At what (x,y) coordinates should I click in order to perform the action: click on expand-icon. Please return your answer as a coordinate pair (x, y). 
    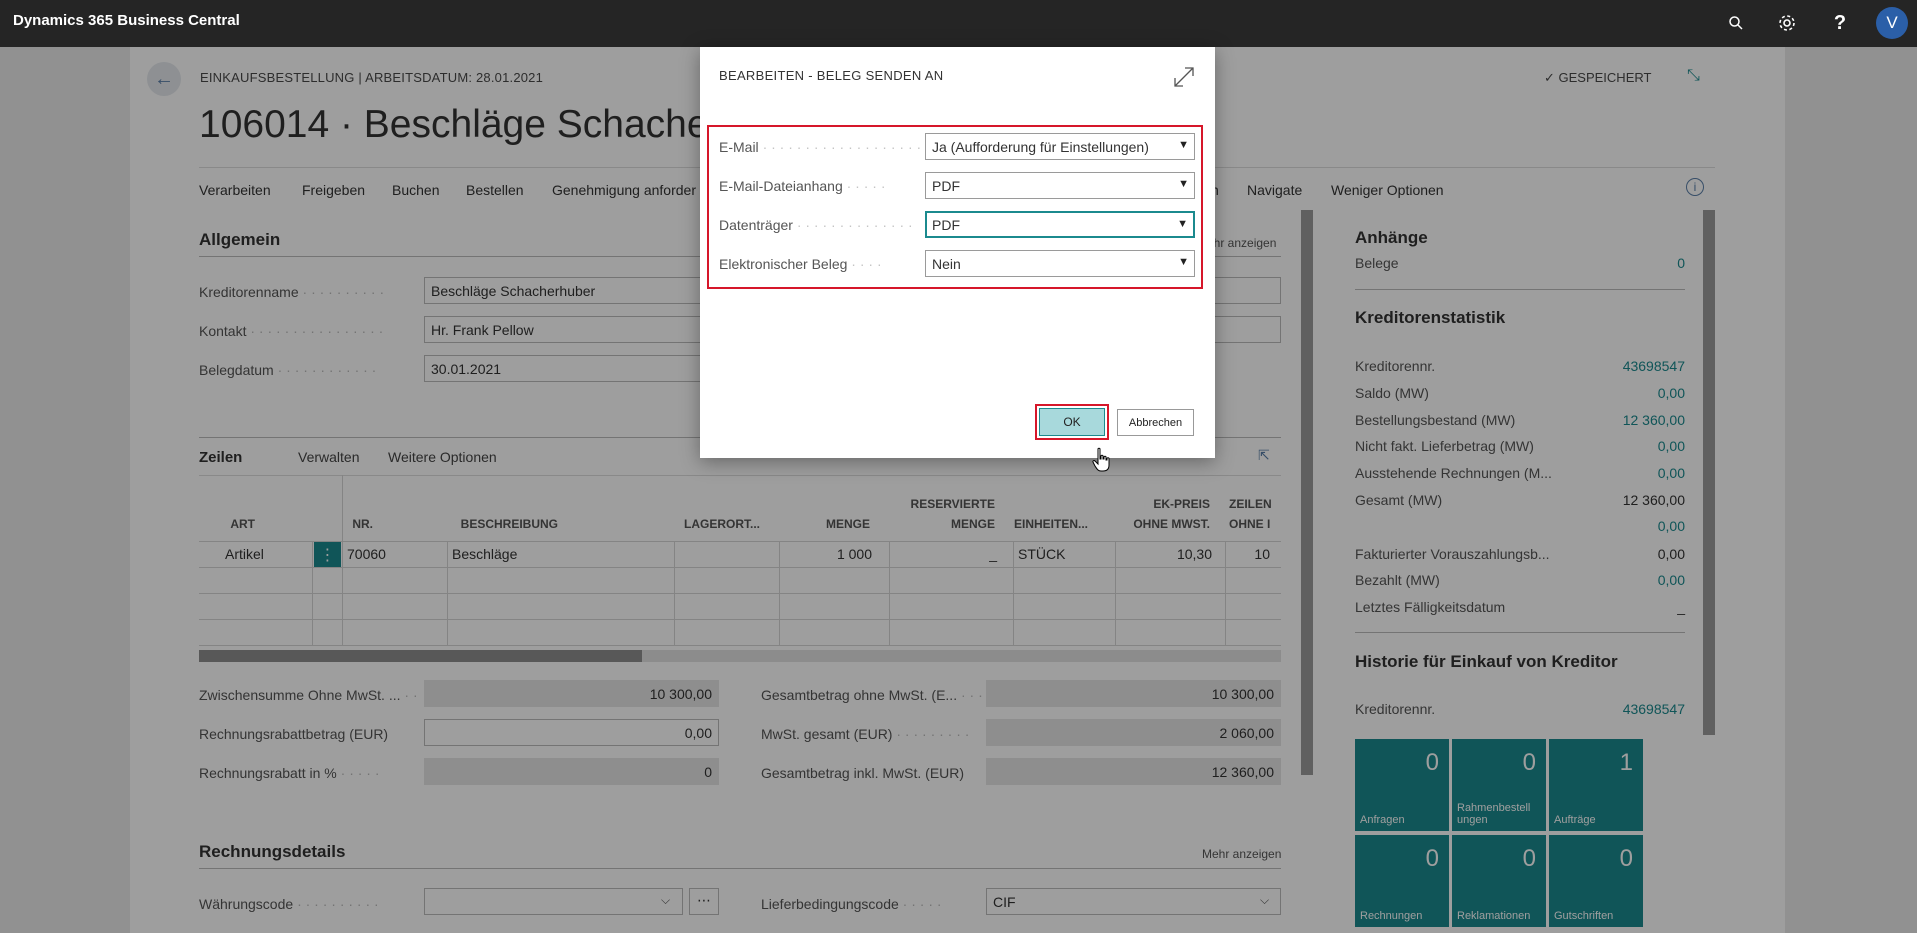
    Looking at the image, I should click on (1184, 77).